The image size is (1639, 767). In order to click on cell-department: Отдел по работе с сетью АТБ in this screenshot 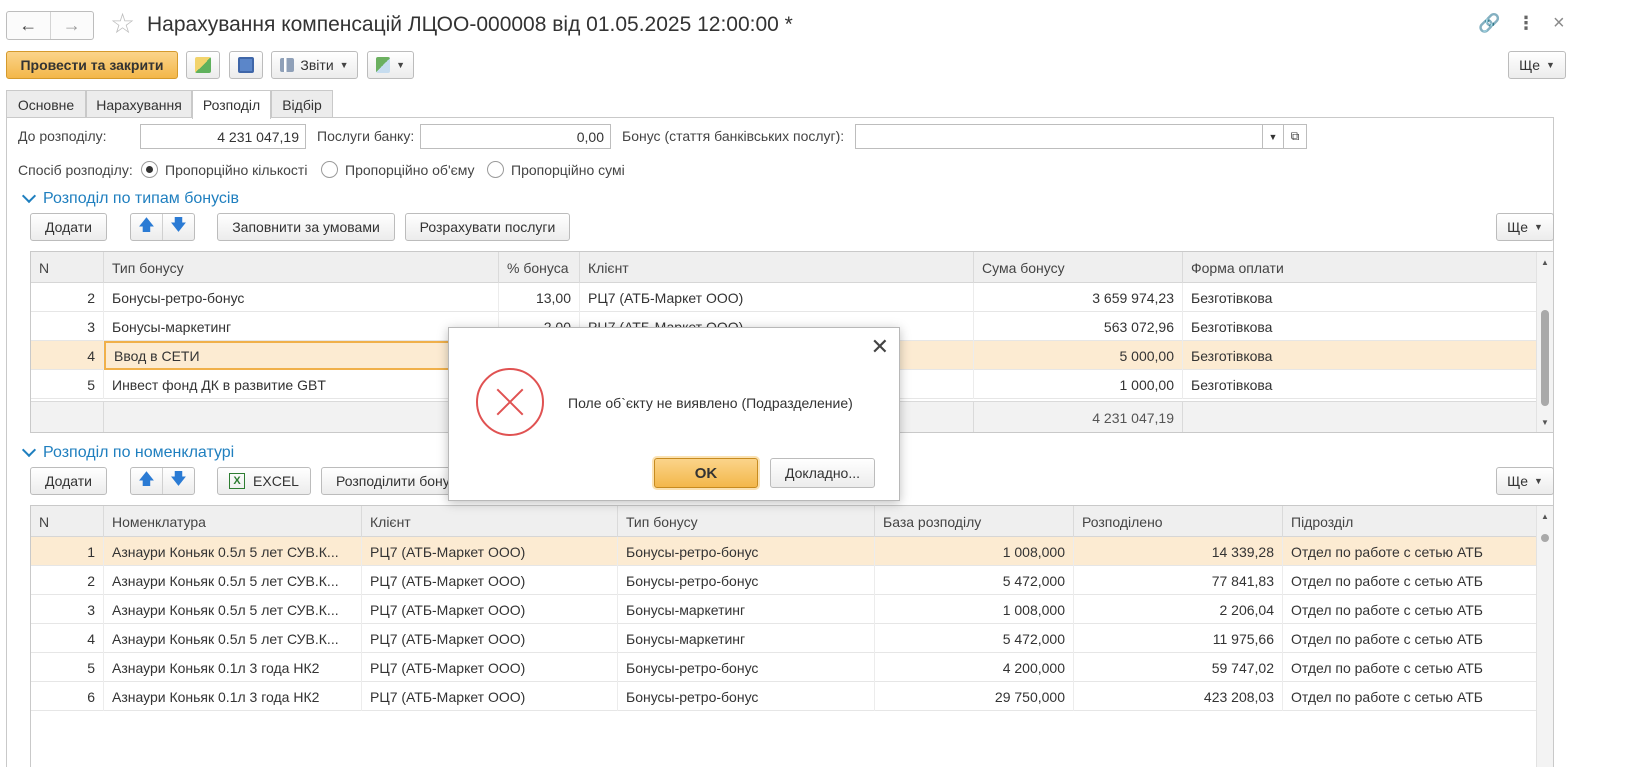, I will do `click(1410, 609)`.